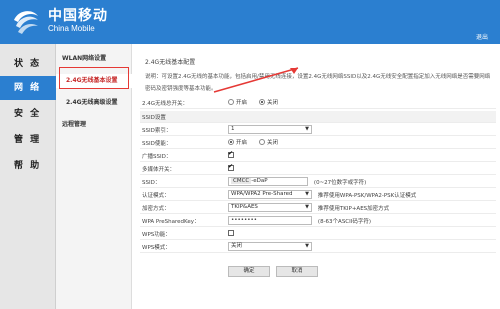 This screenshot has height=309, width=500. I want to click on psk-label: WPA PreSharedKey：, so click(171, 222).